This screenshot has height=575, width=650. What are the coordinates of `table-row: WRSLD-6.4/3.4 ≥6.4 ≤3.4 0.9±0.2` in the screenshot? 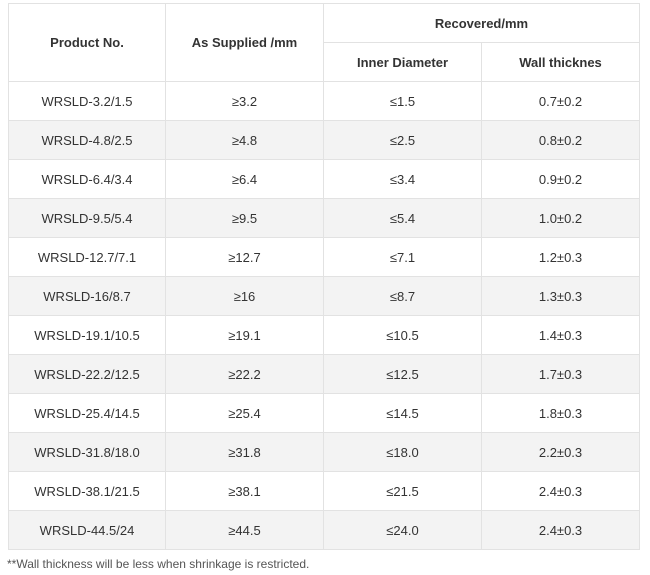 It's located at (324, 179).